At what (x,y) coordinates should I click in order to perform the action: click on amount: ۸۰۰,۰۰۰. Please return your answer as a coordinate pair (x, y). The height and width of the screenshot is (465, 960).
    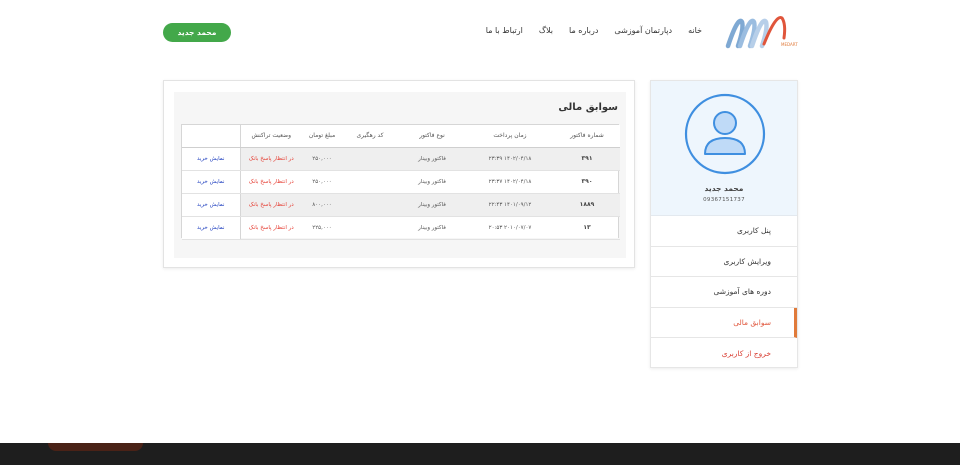
    Looking at the image, I should click on (322, 205).